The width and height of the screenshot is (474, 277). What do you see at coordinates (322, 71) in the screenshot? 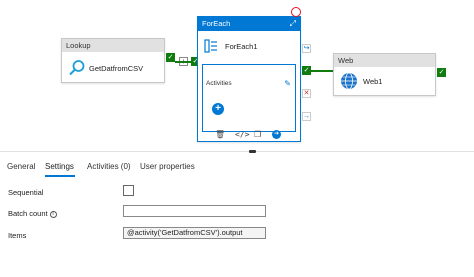
I see `foreach-to-web-connector` at bounding box center [322, 71].